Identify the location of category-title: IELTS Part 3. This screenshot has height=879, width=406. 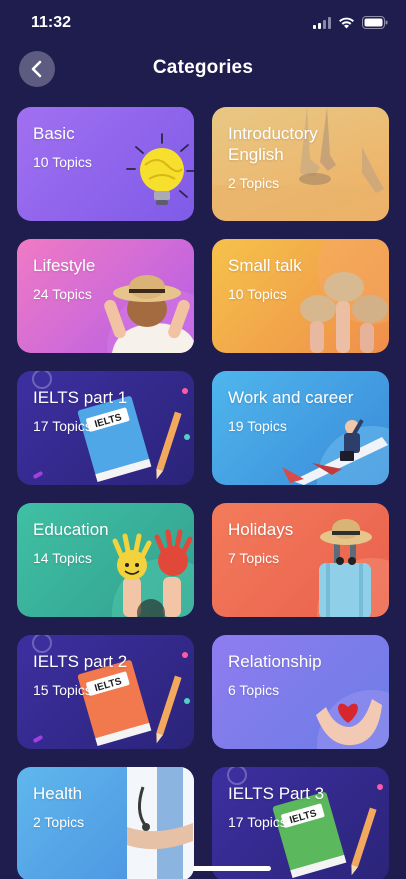
(276, 793).